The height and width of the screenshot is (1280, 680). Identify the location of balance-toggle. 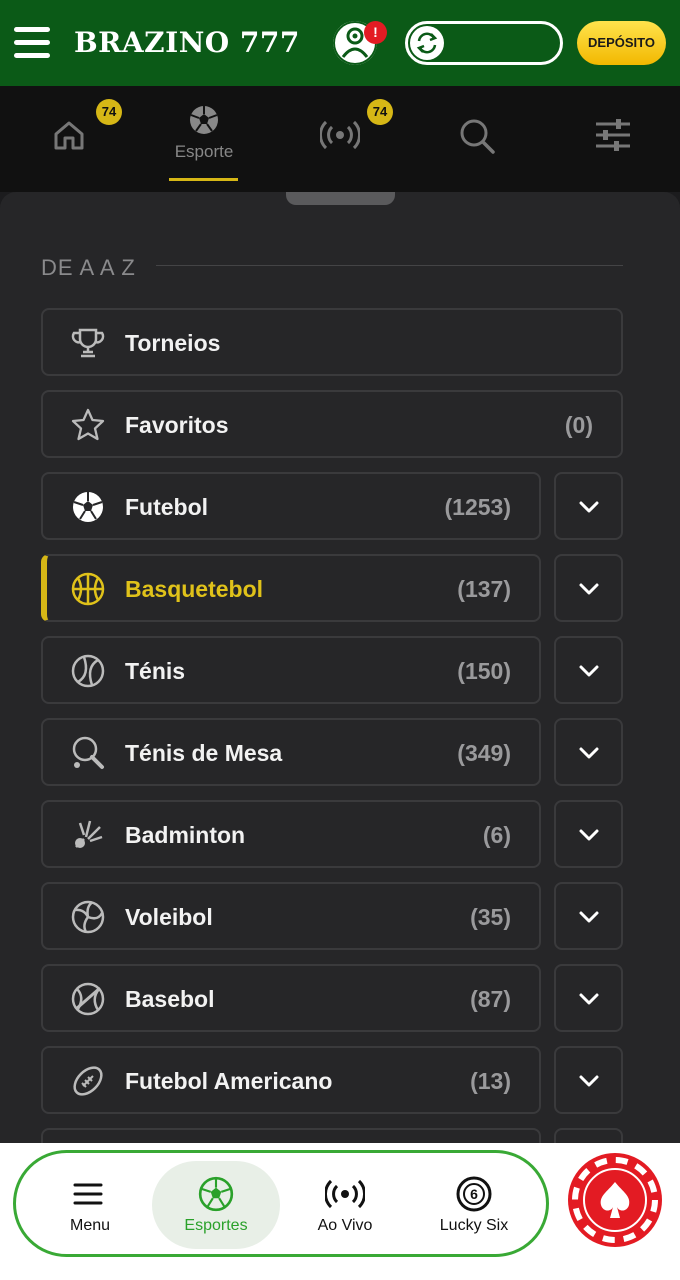
(484, 43).